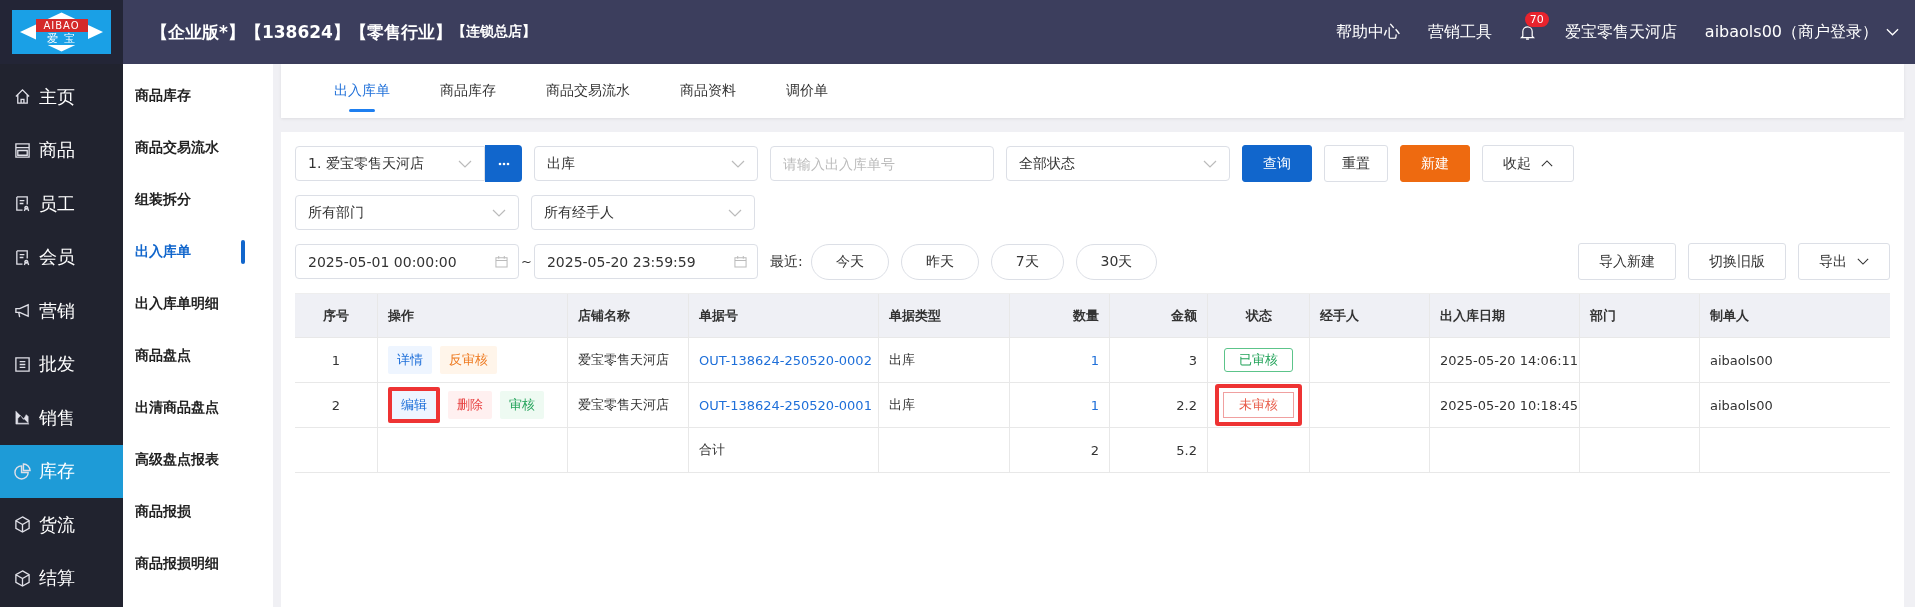  Describe the element at coordinates (1737, 261) in the screenshot. I see `switch-version-button: 切换旧版` at that location.